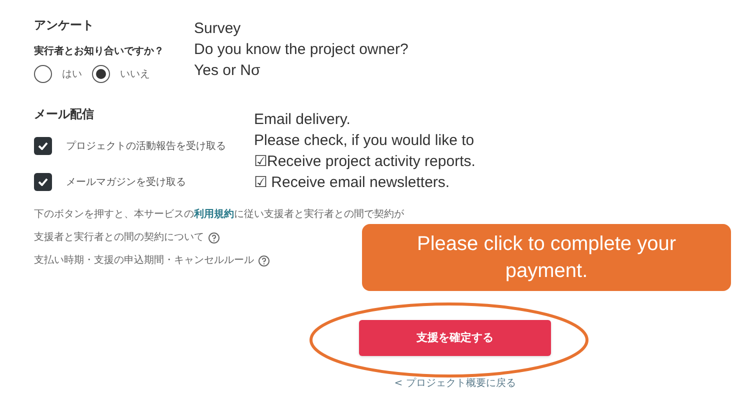 Image resolution: width=736 pixels, height=408 pixels. I want to click on callout: Please click to complete your payment., so click(546, 257).